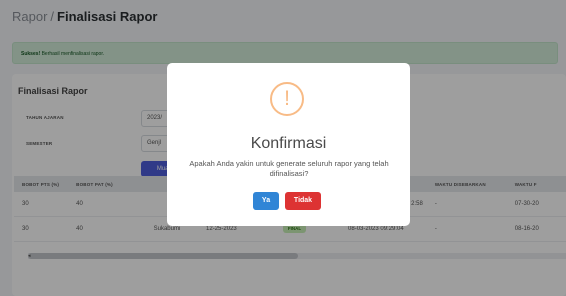  What do you see at coordinates (303, 201) in the screenshot?
I see `cancel-button: Tidak` at bounding box center [303, 201].